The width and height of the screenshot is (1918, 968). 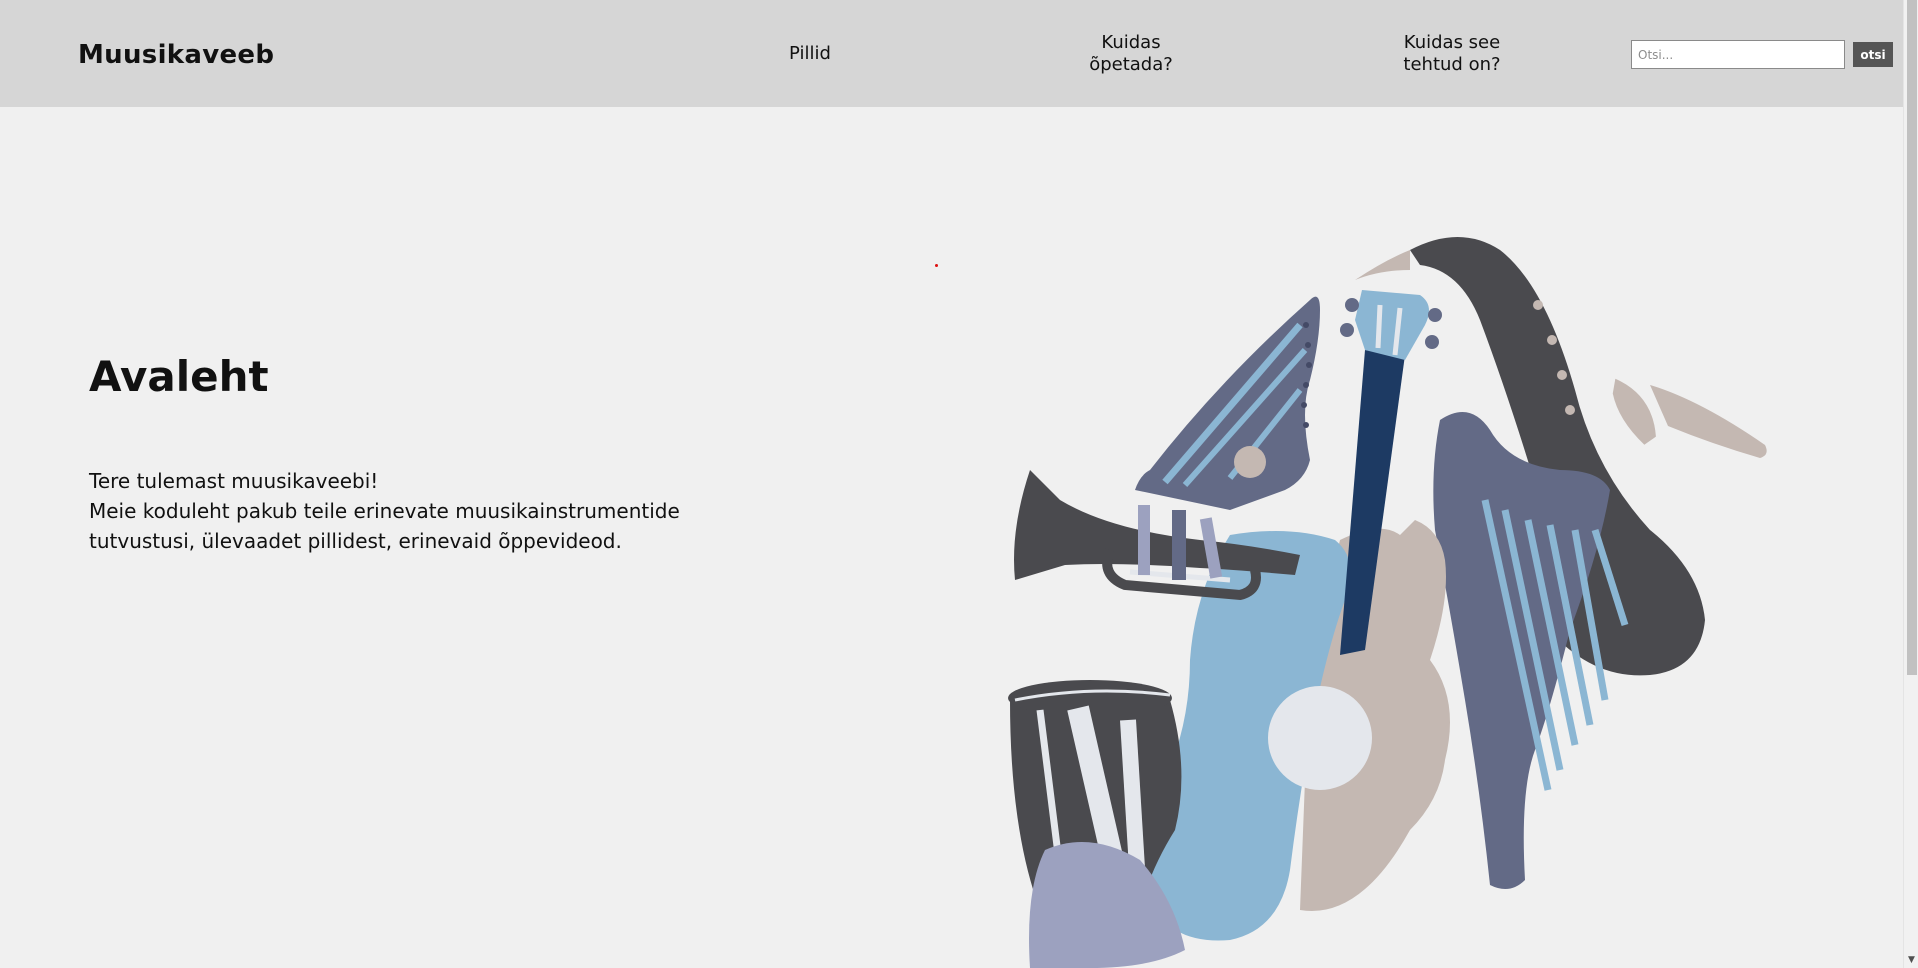 I want to click on nav-link-kuidas-see-tehtud: Kuidas see tehtud on?, so click(x=1452, y=54).